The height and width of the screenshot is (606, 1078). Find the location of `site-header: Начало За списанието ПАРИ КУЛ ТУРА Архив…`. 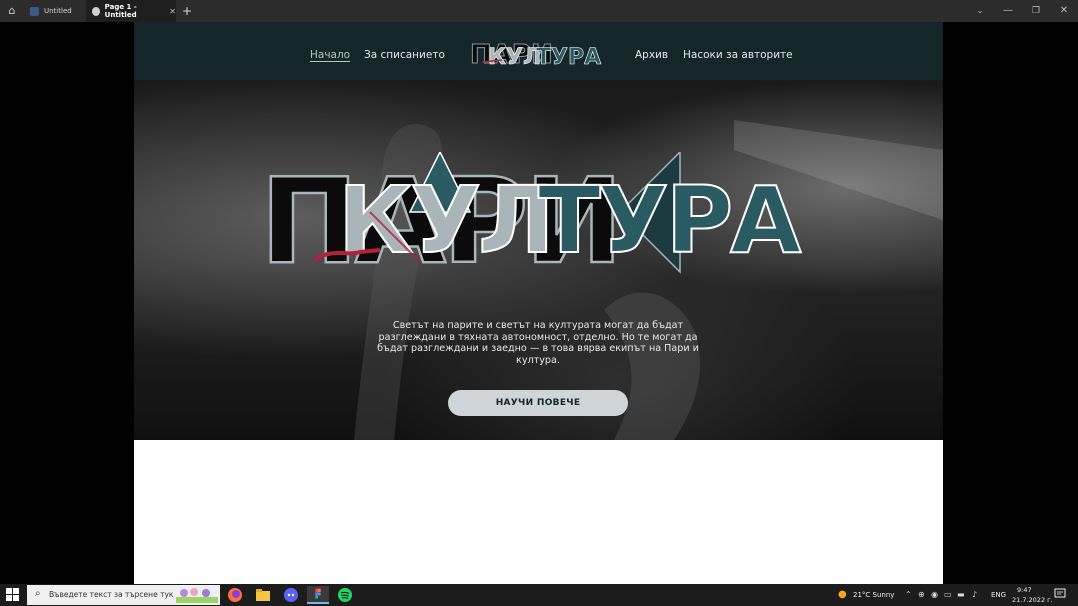

site-header: Начало За списанието ПАРИ КУЛ ТУРА Архив… is located at coordinates (538, 51).